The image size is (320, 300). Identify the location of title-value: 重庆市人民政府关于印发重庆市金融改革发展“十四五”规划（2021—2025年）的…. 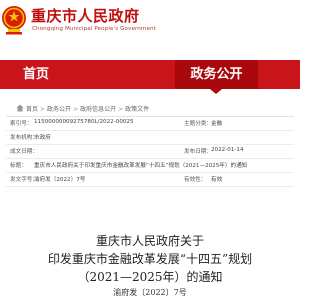
(141, 166).